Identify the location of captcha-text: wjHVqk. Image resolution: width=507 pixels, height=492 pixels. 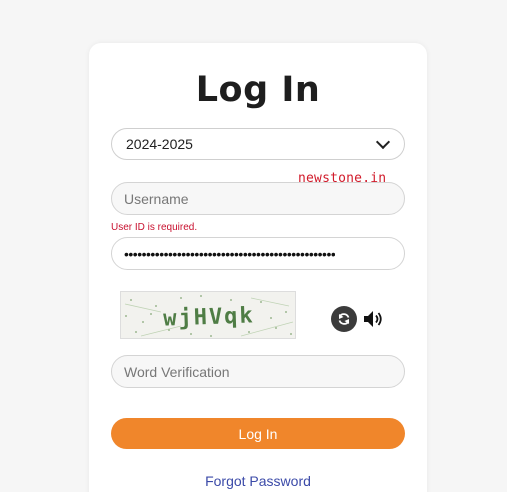
(209, 317).